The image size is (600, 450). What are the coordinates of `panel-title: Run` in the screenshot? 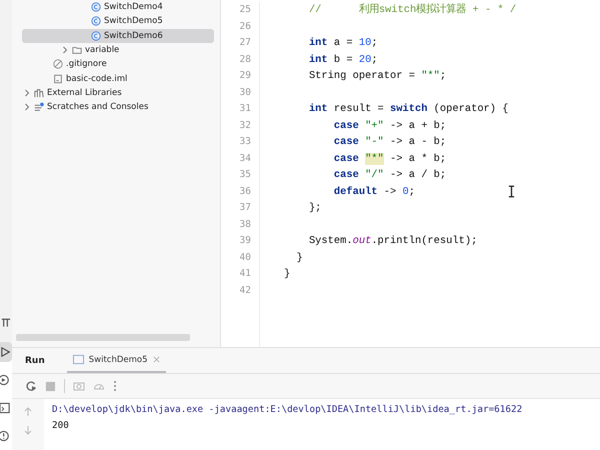 It's located at (35, 361).